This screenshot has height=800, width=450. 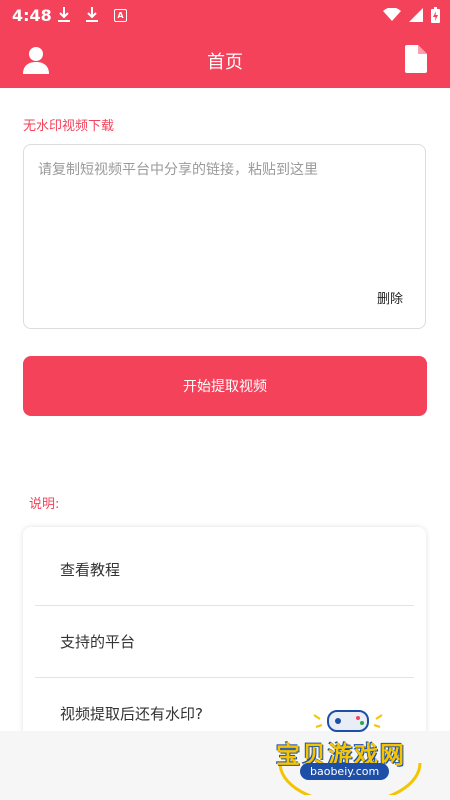 I want to click on app-bar: 首页, so click(x=225, y=60).